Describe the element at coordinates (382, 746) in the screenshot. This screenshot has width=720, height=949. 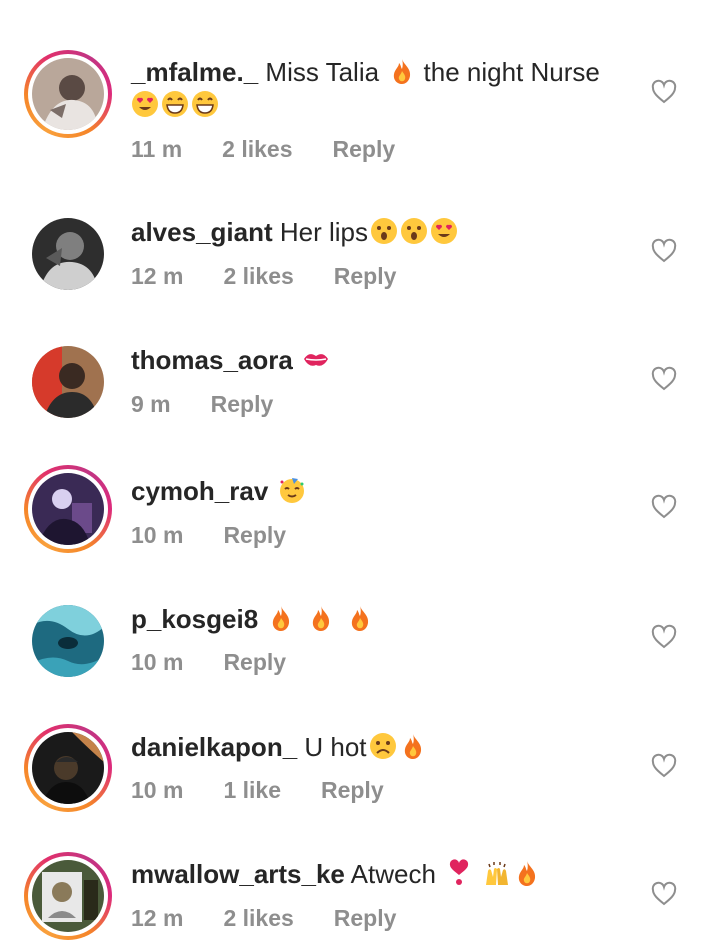
I see `frowning-face-emoji-icon` at that location.